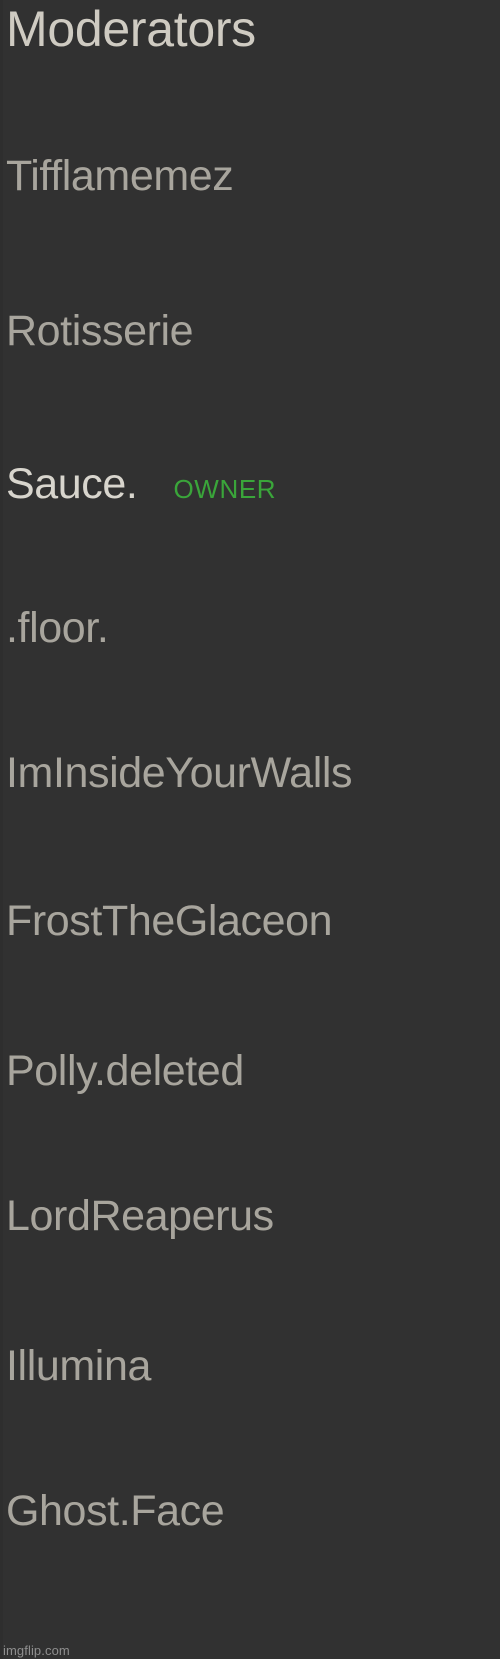 The image size is (500, 1659). What do you see at coordinates (253, 634) in the screenshot?
I see `member-row: .floor.` at bounding box center [253, 634].